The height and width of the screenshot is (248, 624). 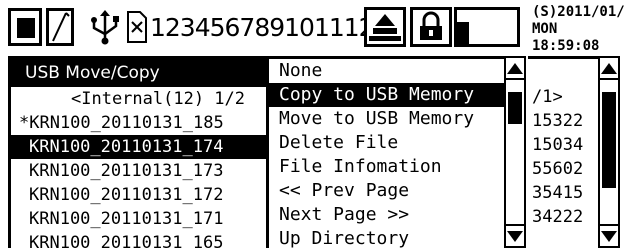 What do you see at coordinates (431, 27) in the screenshot?
I see `lock-icon` at bounding box center [431, 27].